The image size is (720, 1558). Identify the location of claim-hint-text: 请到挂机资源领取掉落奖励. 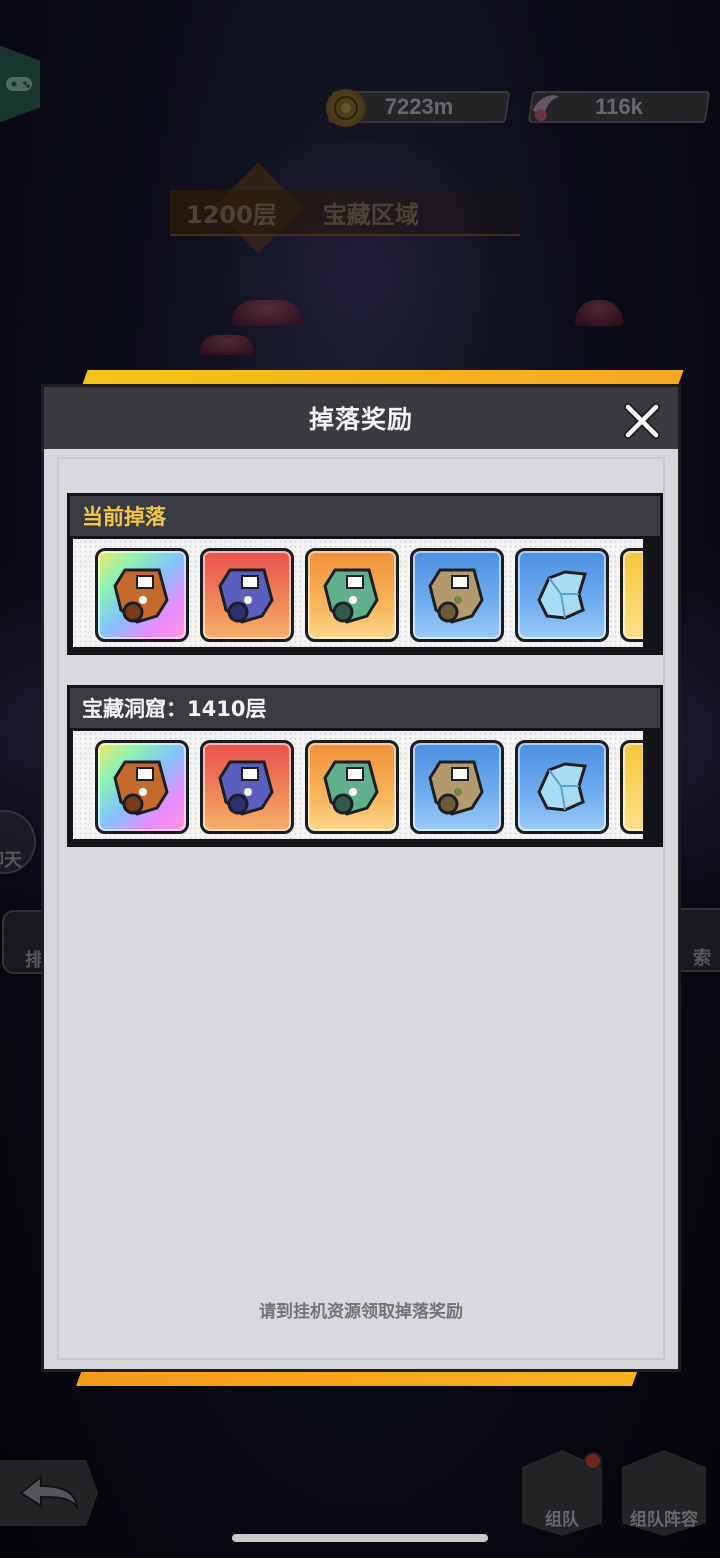
(361, 1312).